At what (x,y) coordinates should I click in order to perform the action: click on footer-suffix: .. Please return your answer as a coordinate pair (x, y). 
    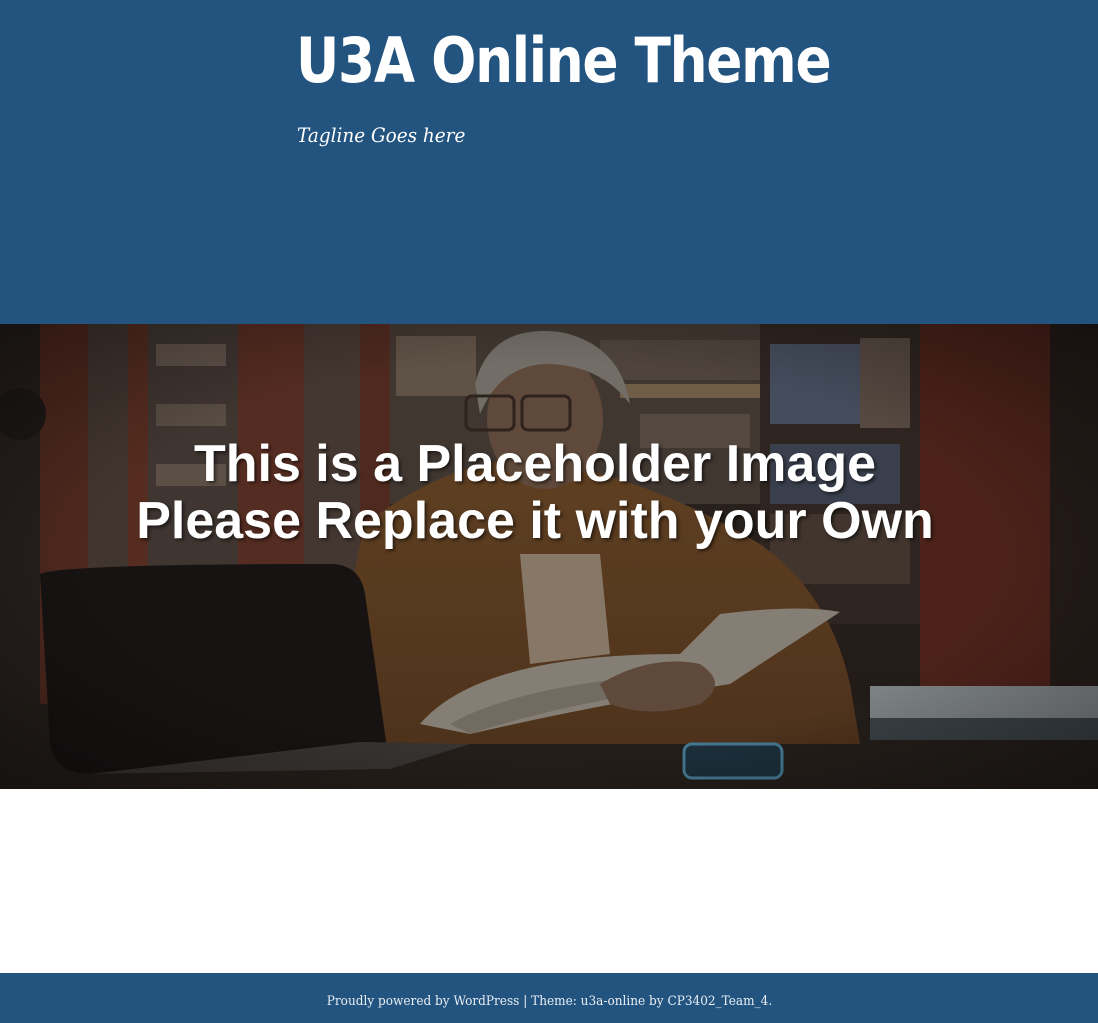
    Looking at the image, I should click on (769, 1001).